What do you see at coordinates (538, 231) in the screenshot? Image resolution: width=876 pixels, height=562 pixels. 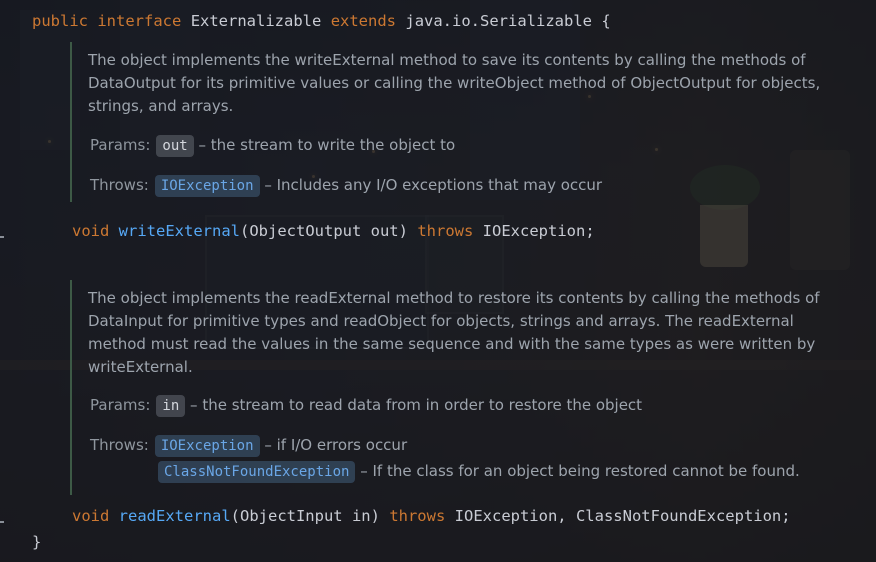 I see `method-exceptions: IOException;` at bounding box center [538, 231].